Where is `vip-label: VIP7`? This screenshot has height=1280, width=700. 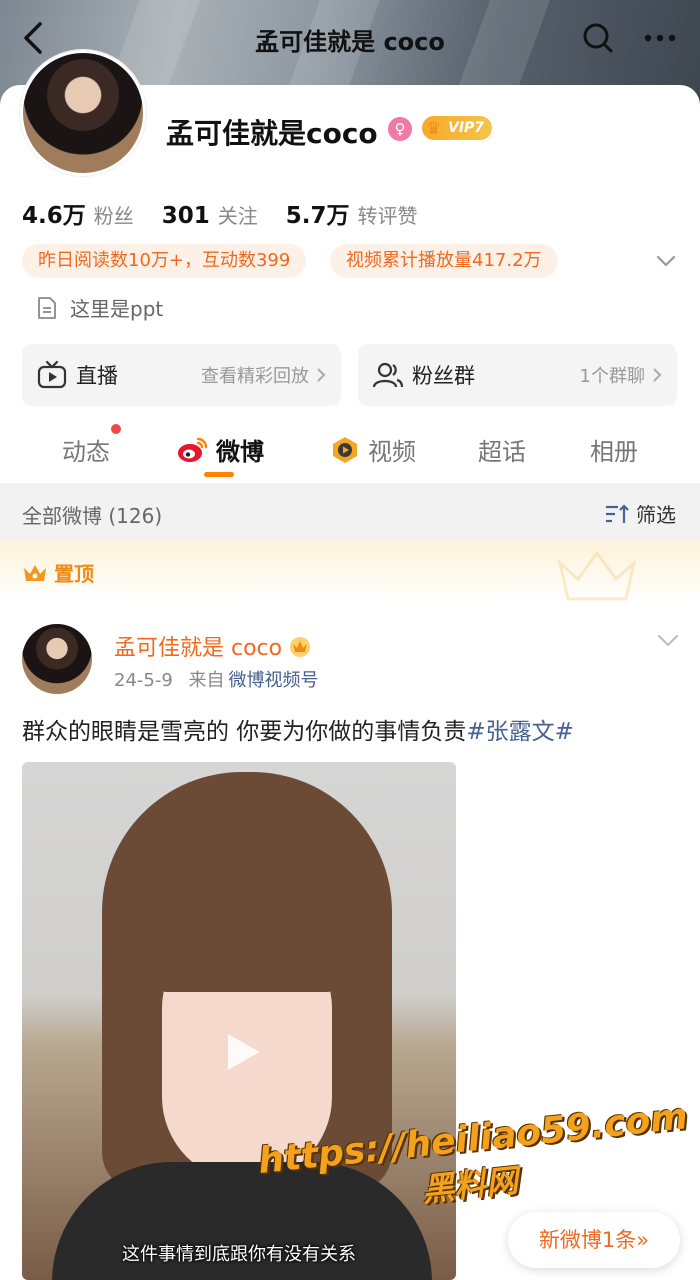 vip-label: VIP7 is located at coordinates (466, 128).